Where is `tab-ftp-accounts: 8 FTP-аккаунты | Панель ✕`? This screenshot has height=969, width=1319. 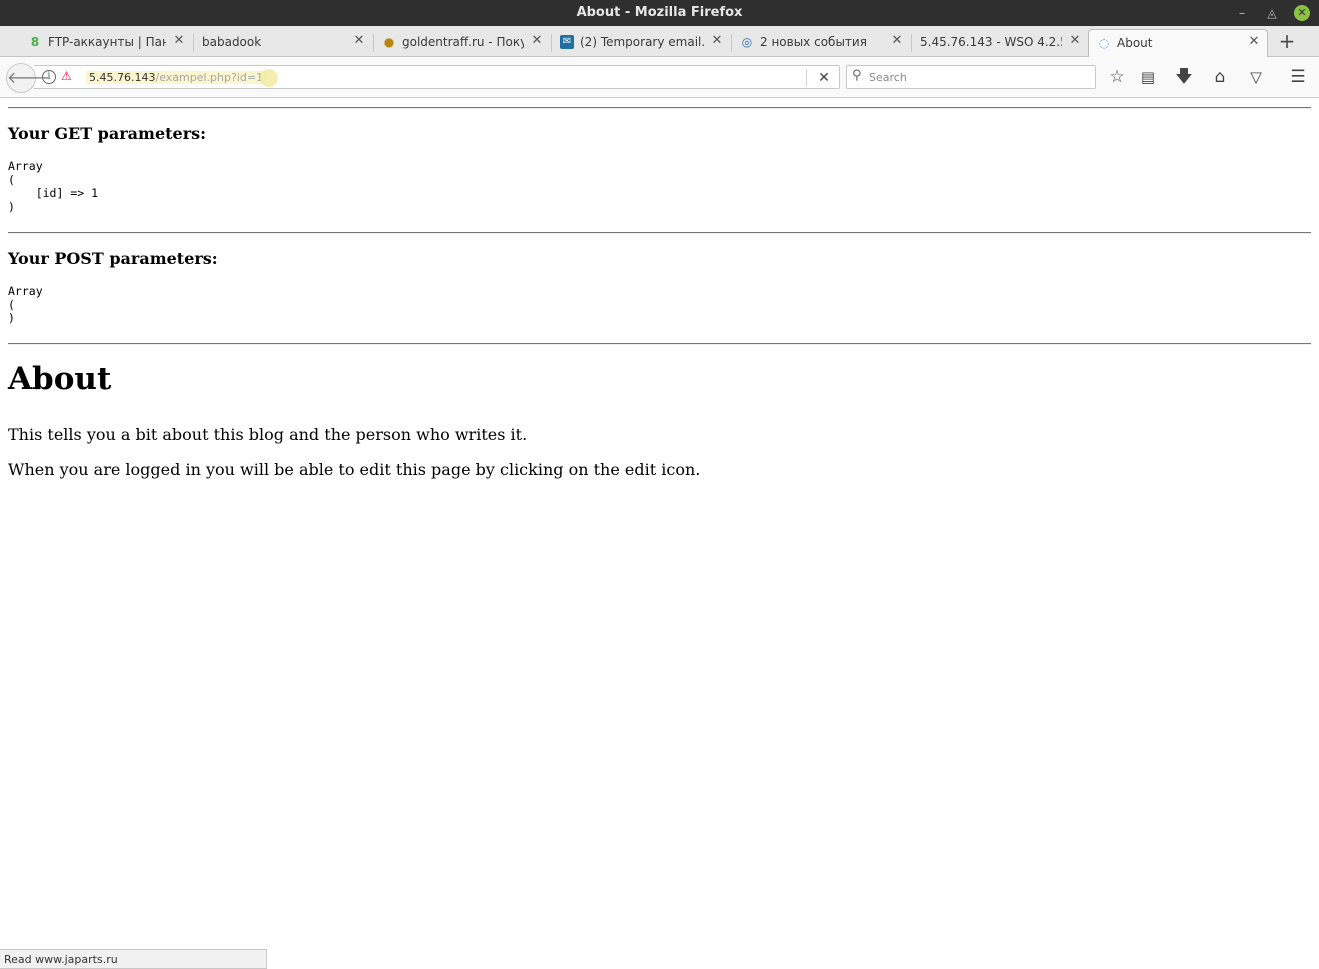
tab-ftp-accounts: 8 FTP-аккаунты | Панель ✕ is located at coordinates (106, 43).